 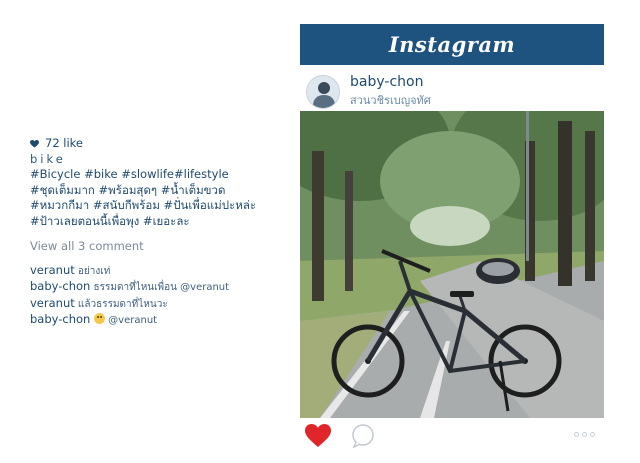 I want to click on instagram-logo: Instagram, so click(x=452, y=44).